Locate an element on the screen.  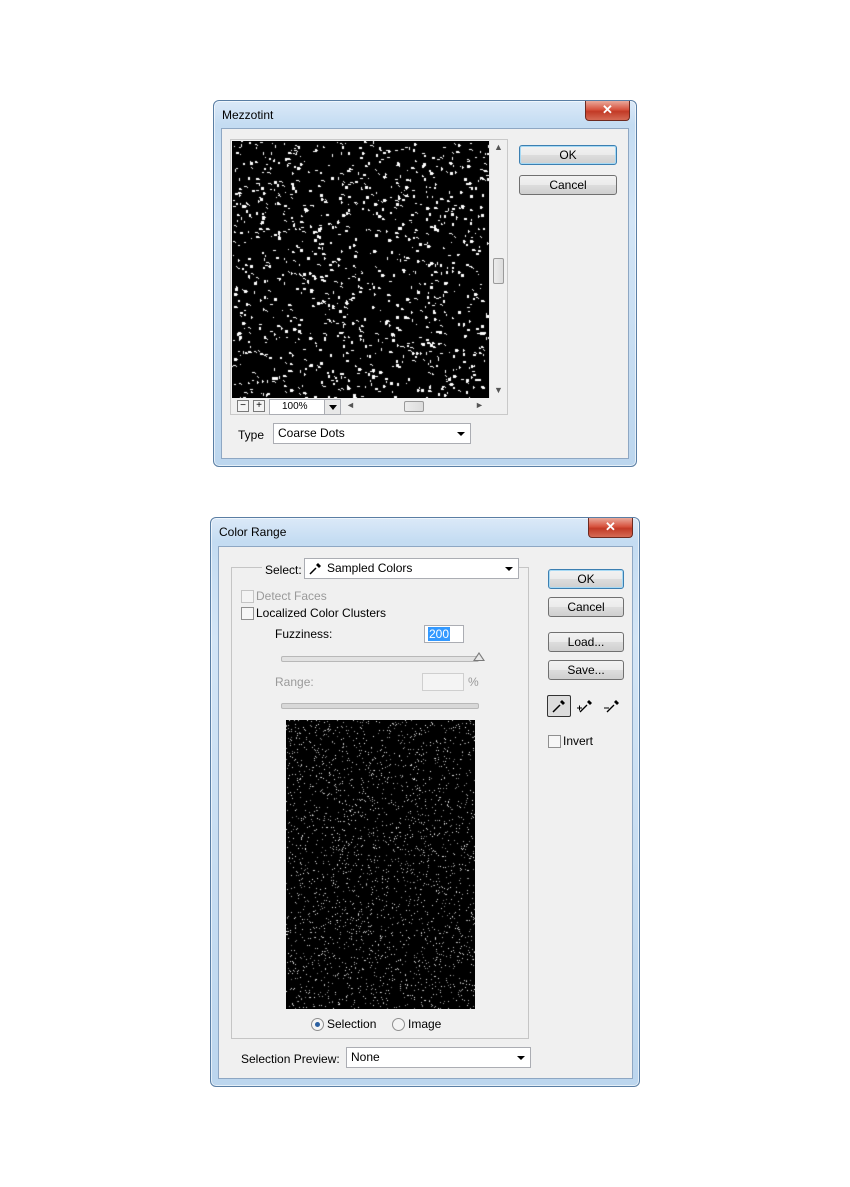
fuzziness-slider-thumb is located at coordinates (479, 656).